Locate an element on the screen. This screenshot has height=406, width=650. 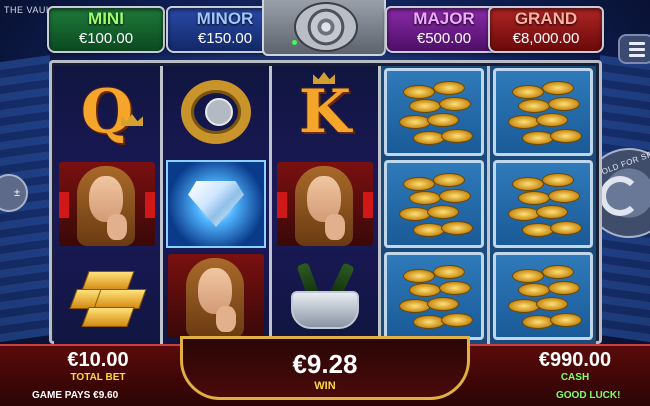
status-message: GOOD LUCK! is located at coordinates (588, 395).